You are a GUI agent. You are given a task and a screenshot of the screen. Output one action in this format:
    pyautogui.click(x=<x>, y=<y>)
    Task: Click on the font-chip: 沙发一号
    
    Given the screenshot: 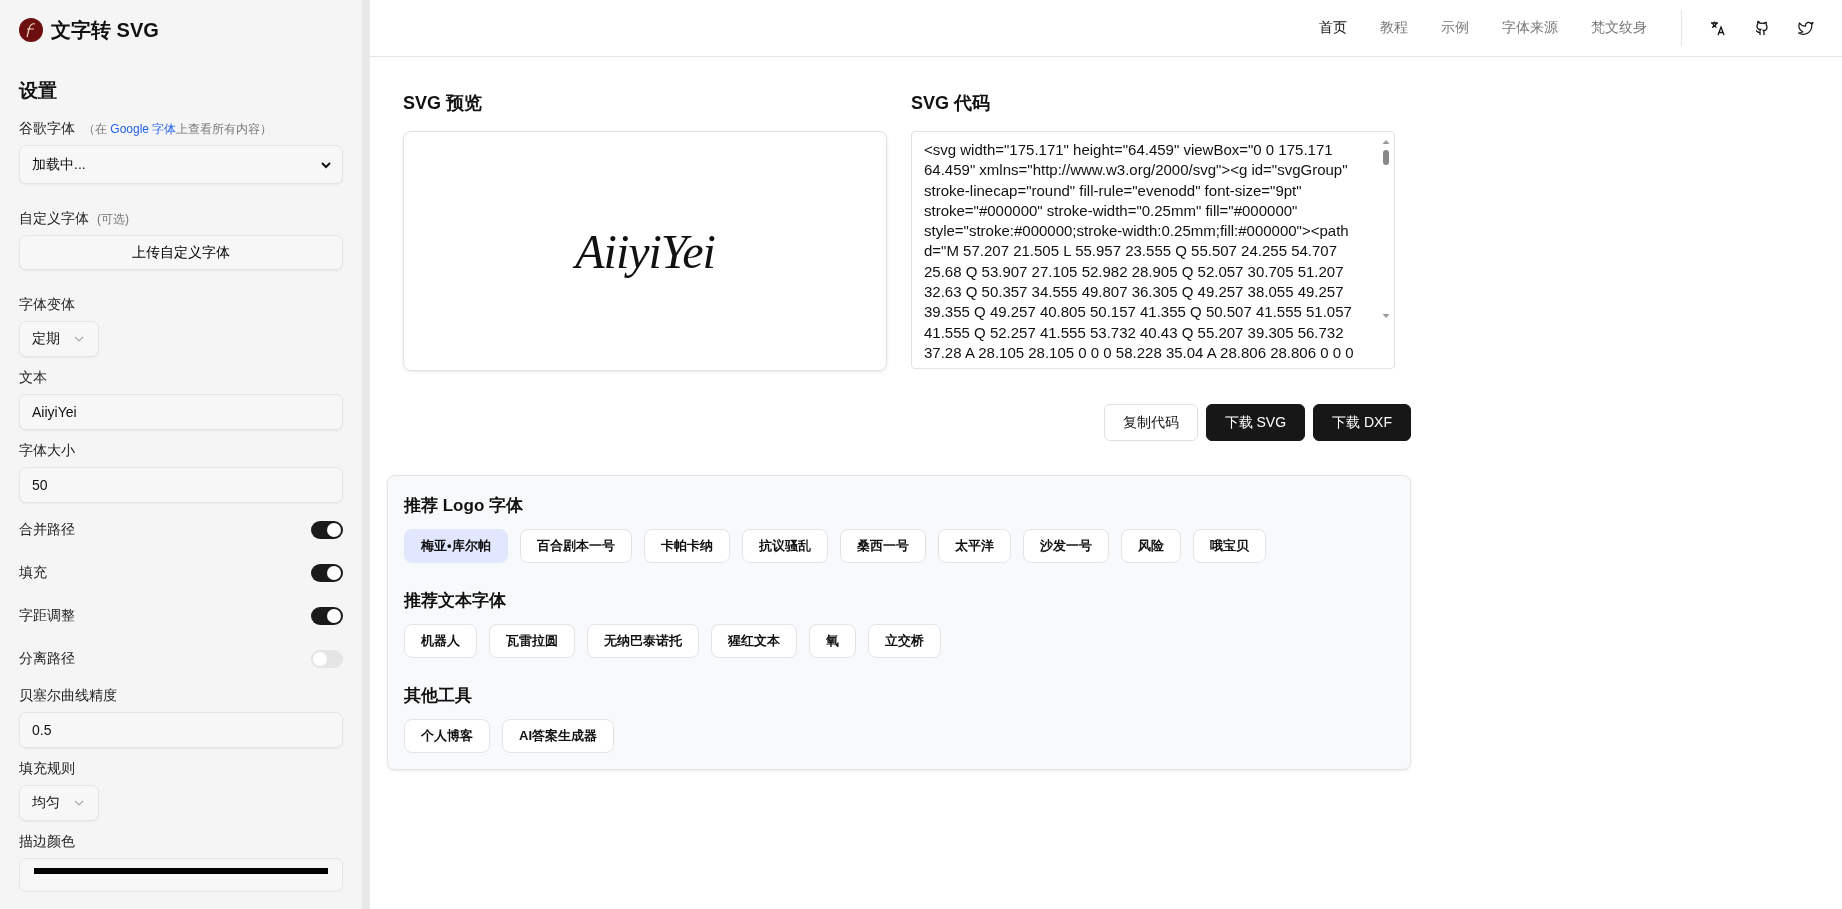 What is the action you would take?
    pyautogui.click(x=1065, y=546)
    